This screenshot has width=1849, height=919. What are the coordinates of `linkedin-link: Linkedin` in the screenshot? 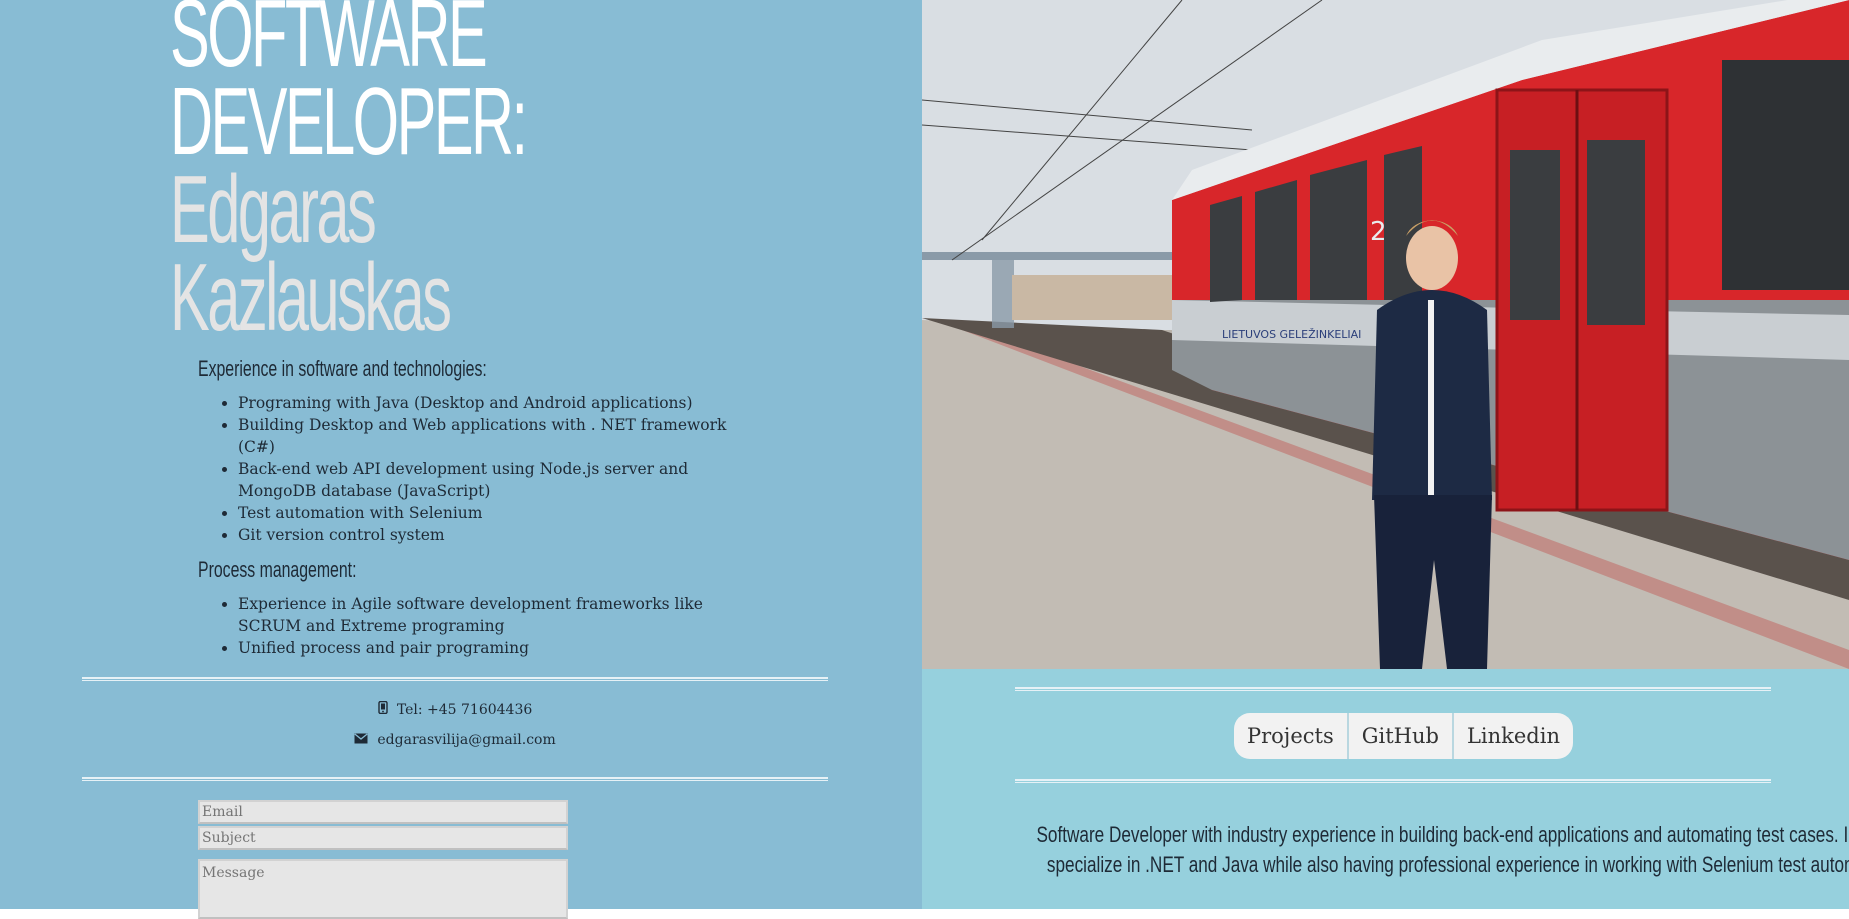 It's located at (1513, 736).